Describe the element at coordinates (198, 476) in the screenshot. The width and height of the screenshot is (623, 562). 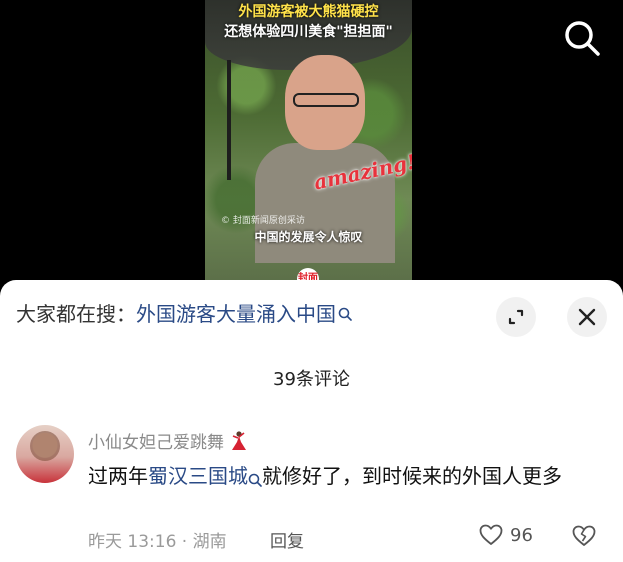
I see `comment-search-link: 蜀汉三国城` at that location.